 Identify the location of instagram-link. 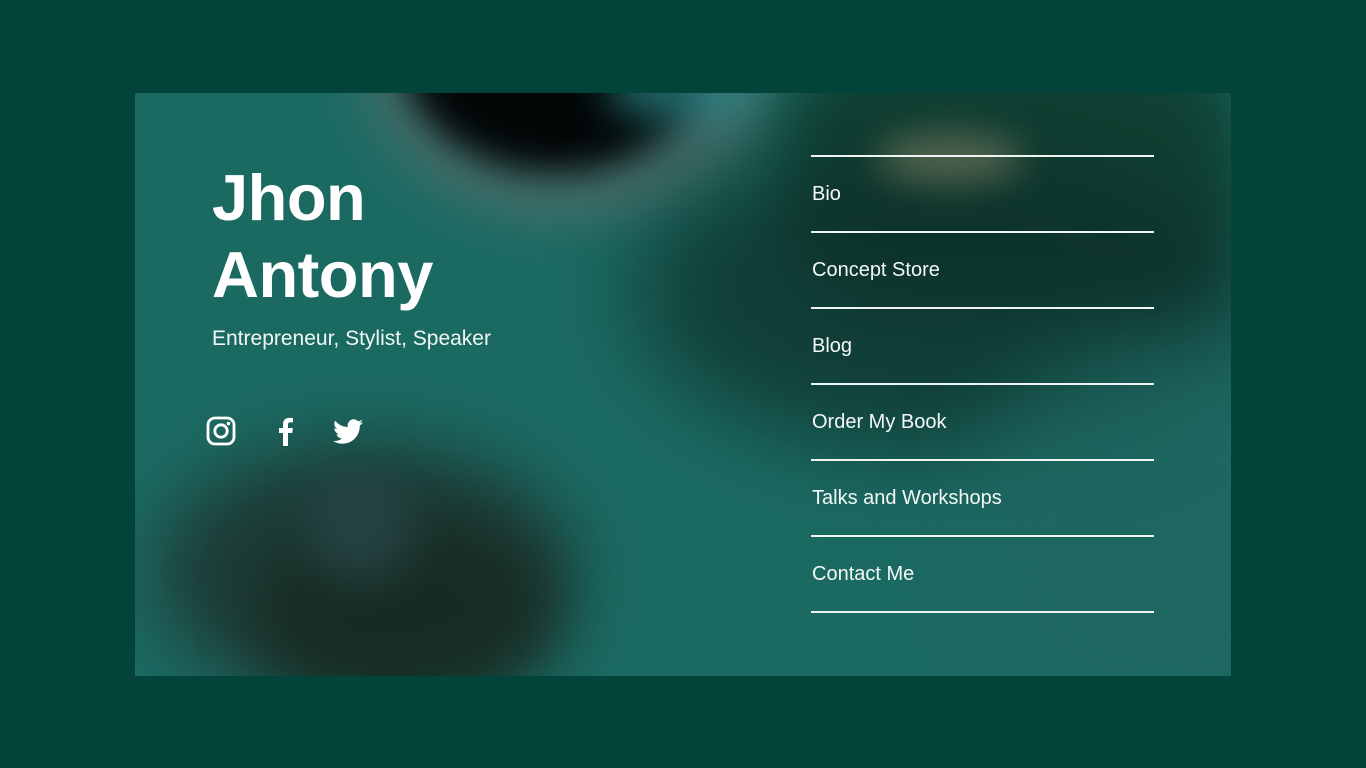
(221, 431).